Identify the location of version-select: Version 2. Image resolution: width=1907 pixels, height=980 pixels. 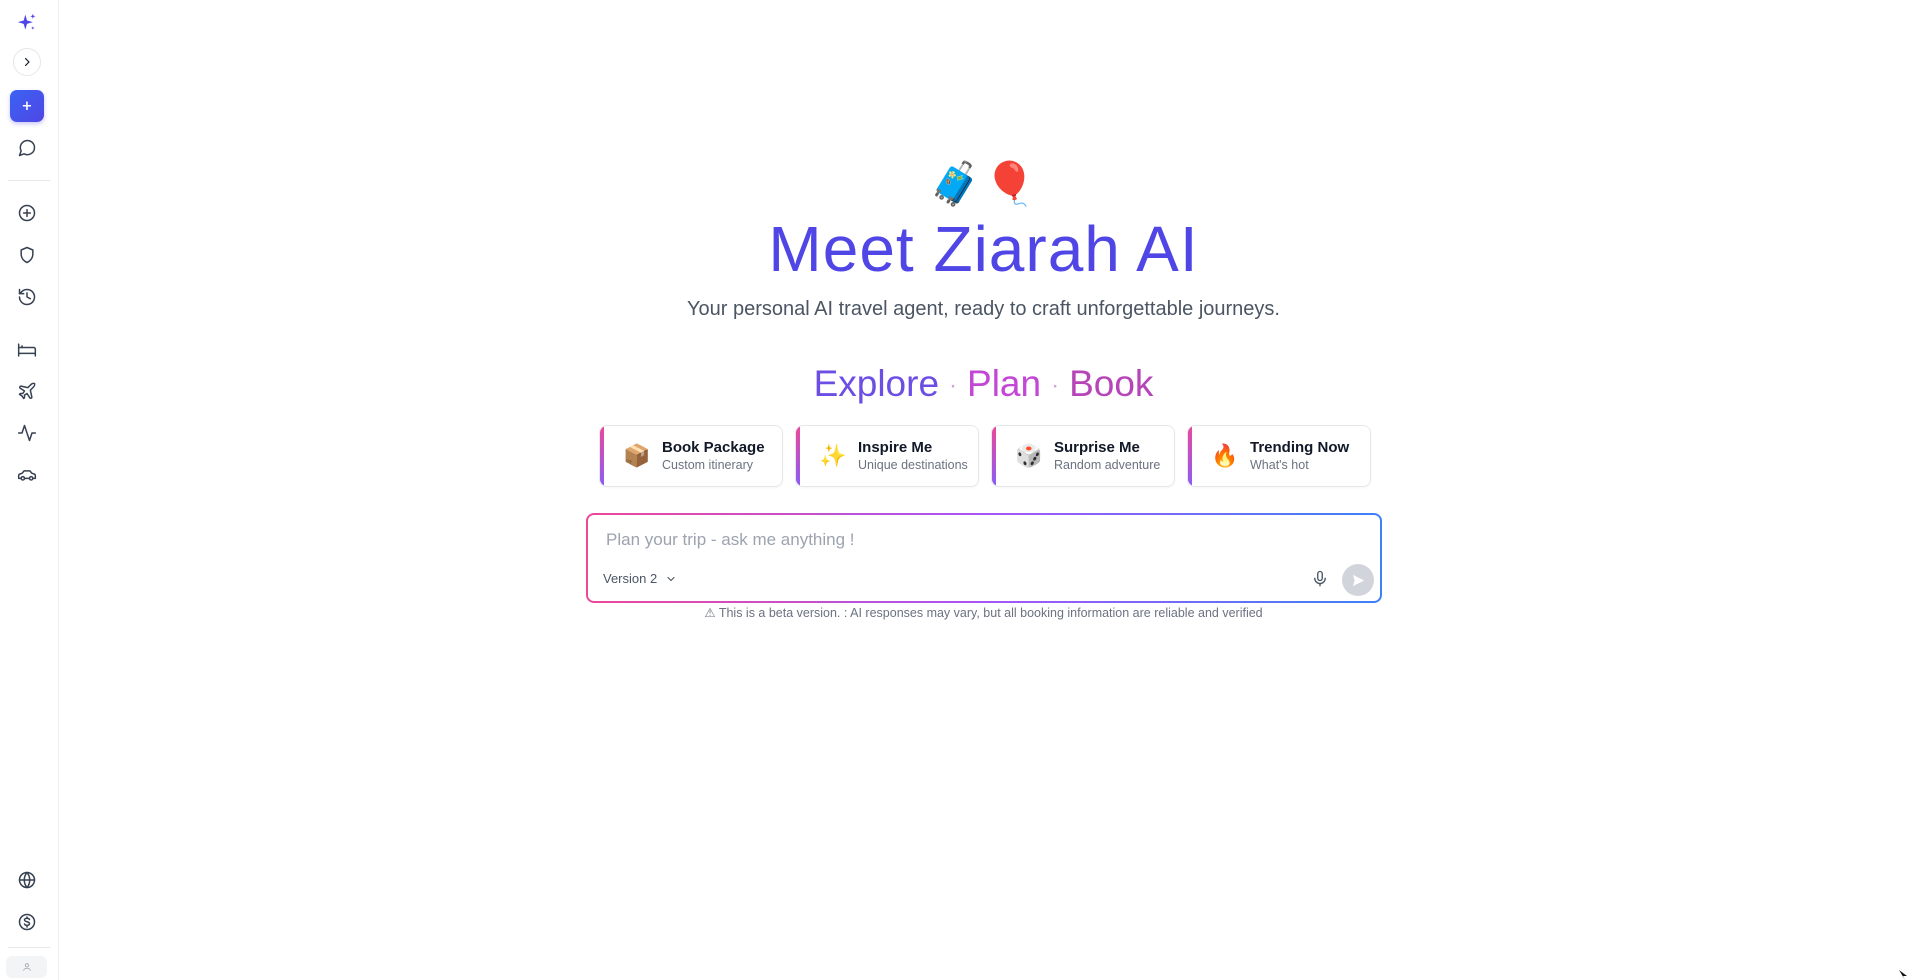
(640, 578).